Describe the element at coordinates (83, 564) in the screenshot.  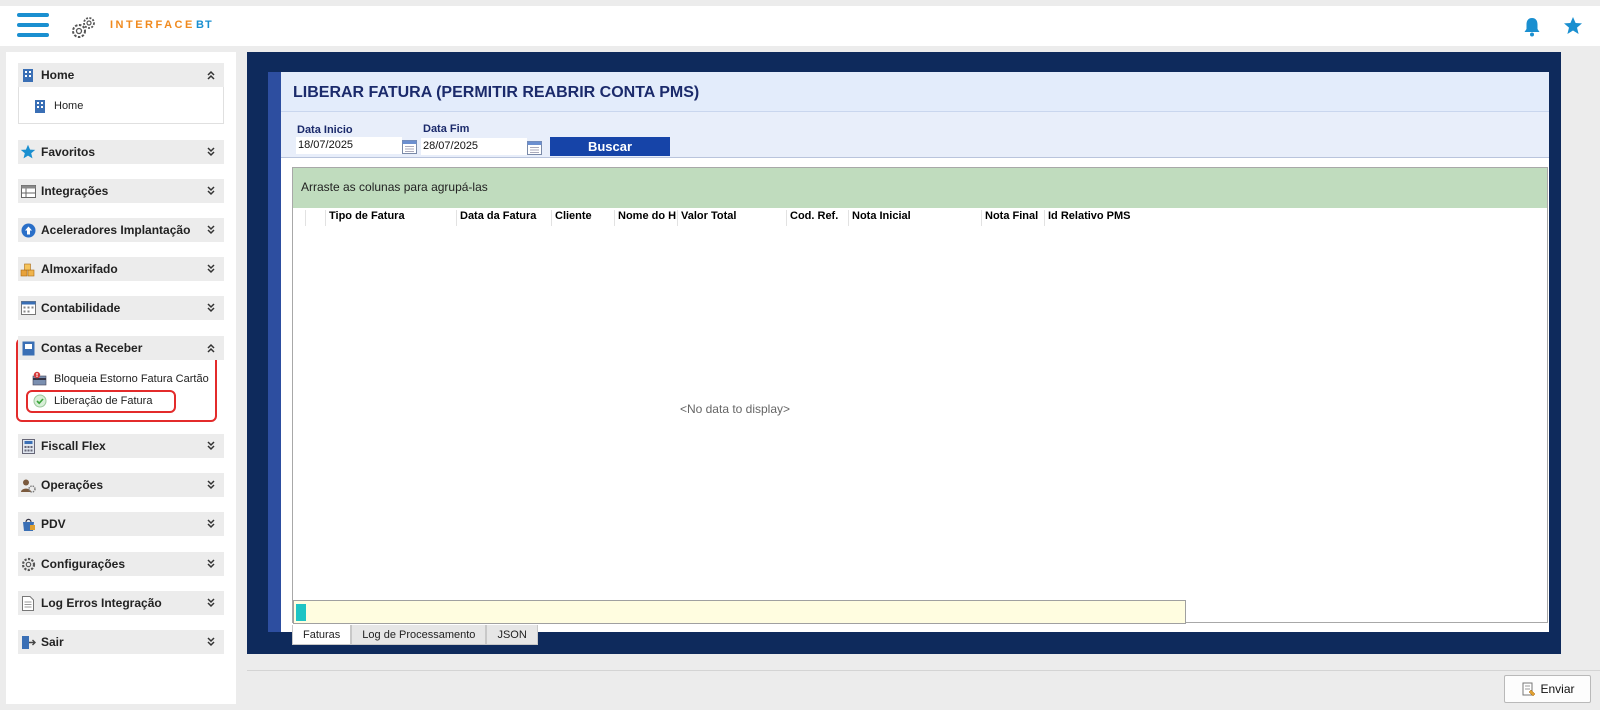
I see `sidebar-item-label: Configurações` at that location.